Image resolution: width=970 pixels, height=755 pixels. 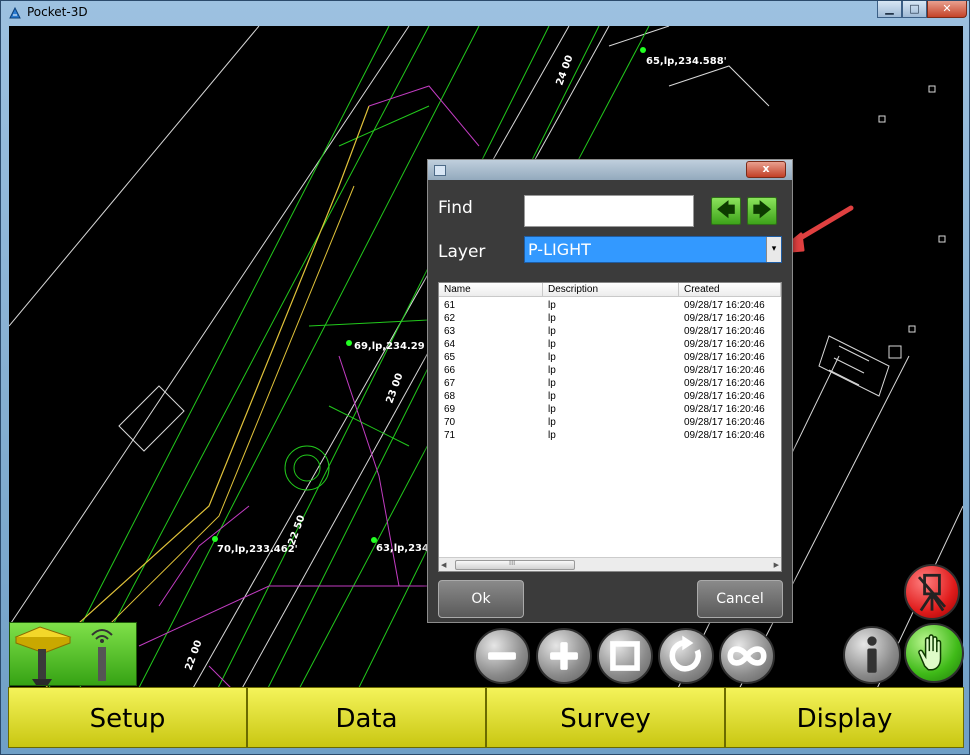 What do you see at coordinates (610, 170) in the screenshot?
I see `dialog-title-bar: x` at bounding box center [610, 170].